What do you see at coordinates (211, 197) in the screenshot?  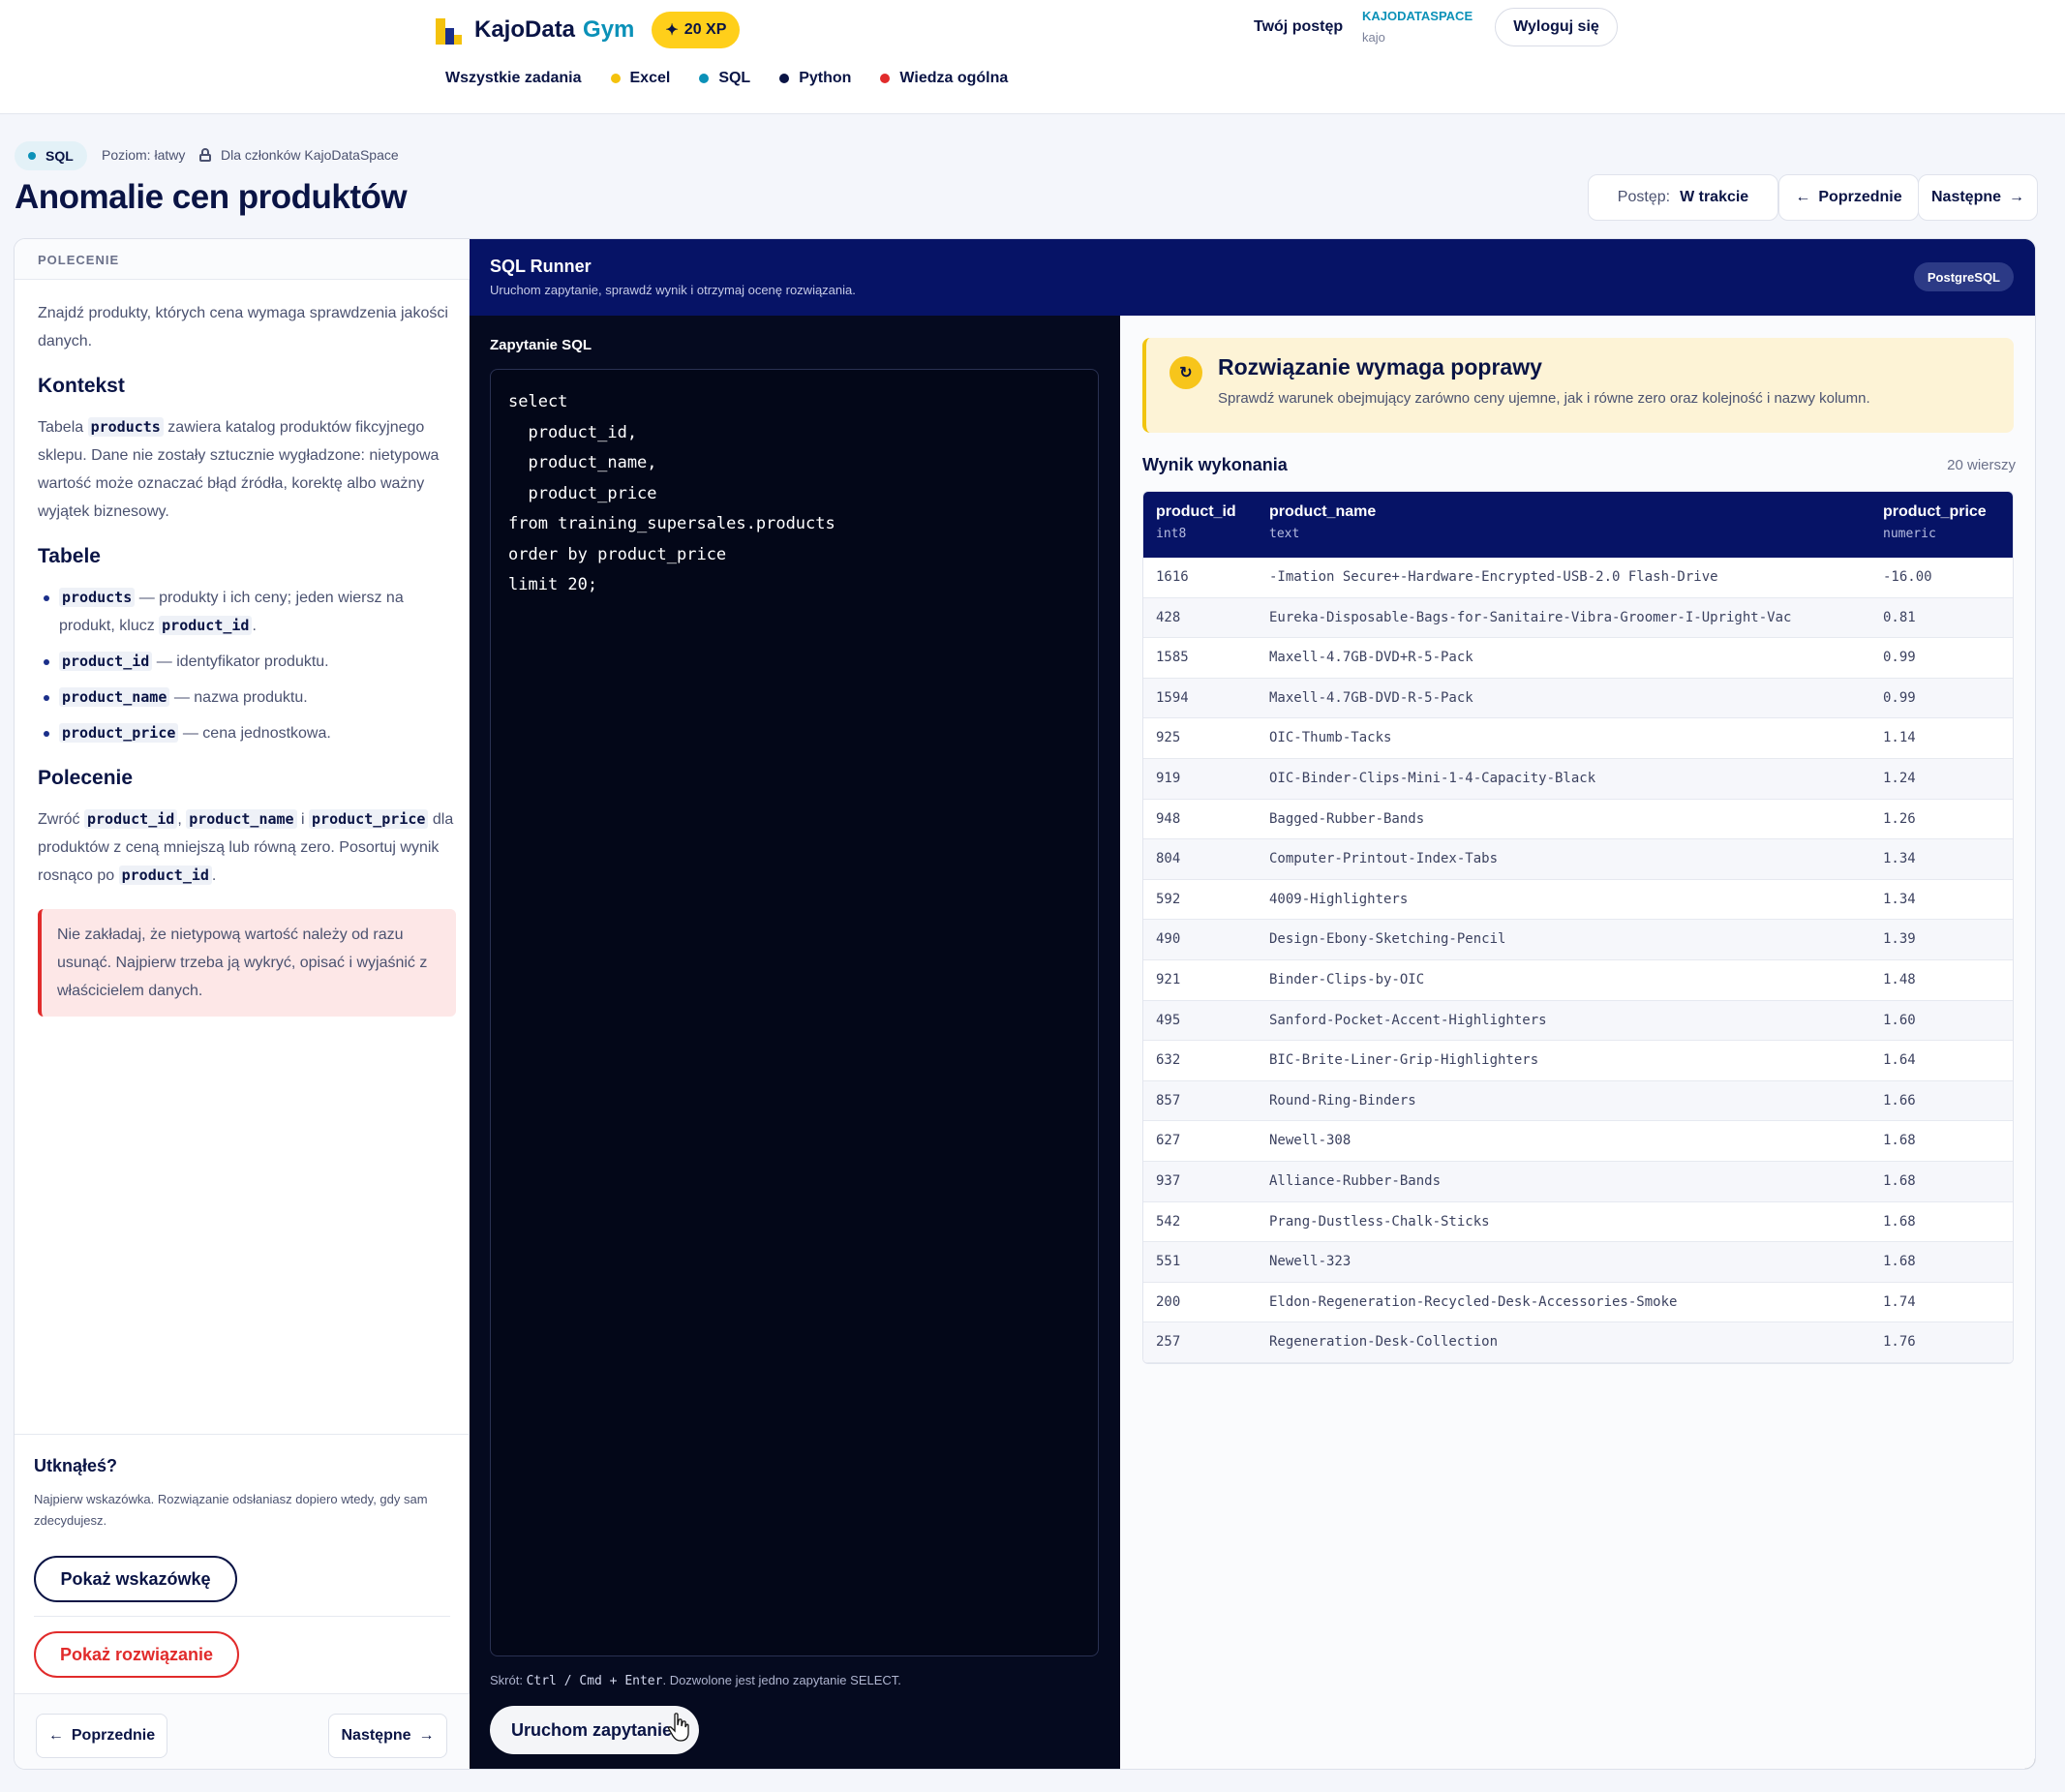 I see `page-title: Anomalie cen produktów` at bounding box center [211, 197].